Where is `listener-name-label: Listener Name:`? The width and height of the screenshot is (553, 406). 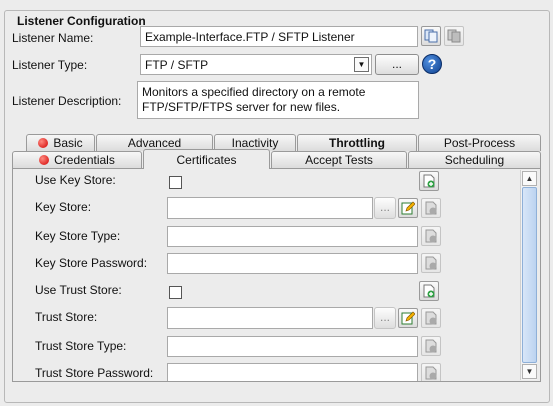
listener-name-label: Listener Name: is located at coordinates (53, 38).